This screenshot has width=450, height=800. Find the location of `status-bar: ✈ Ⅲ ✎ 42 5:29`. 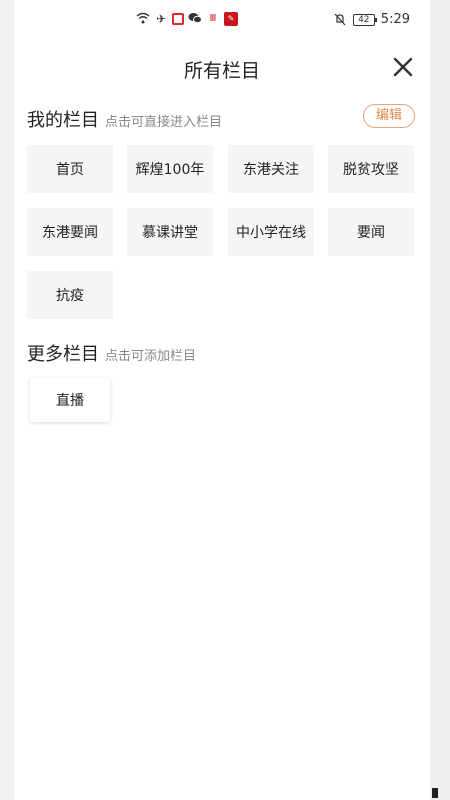

status-bar: ✈ Ⅲ ✎ 42 5:29 is located at coordinates (222, 21).